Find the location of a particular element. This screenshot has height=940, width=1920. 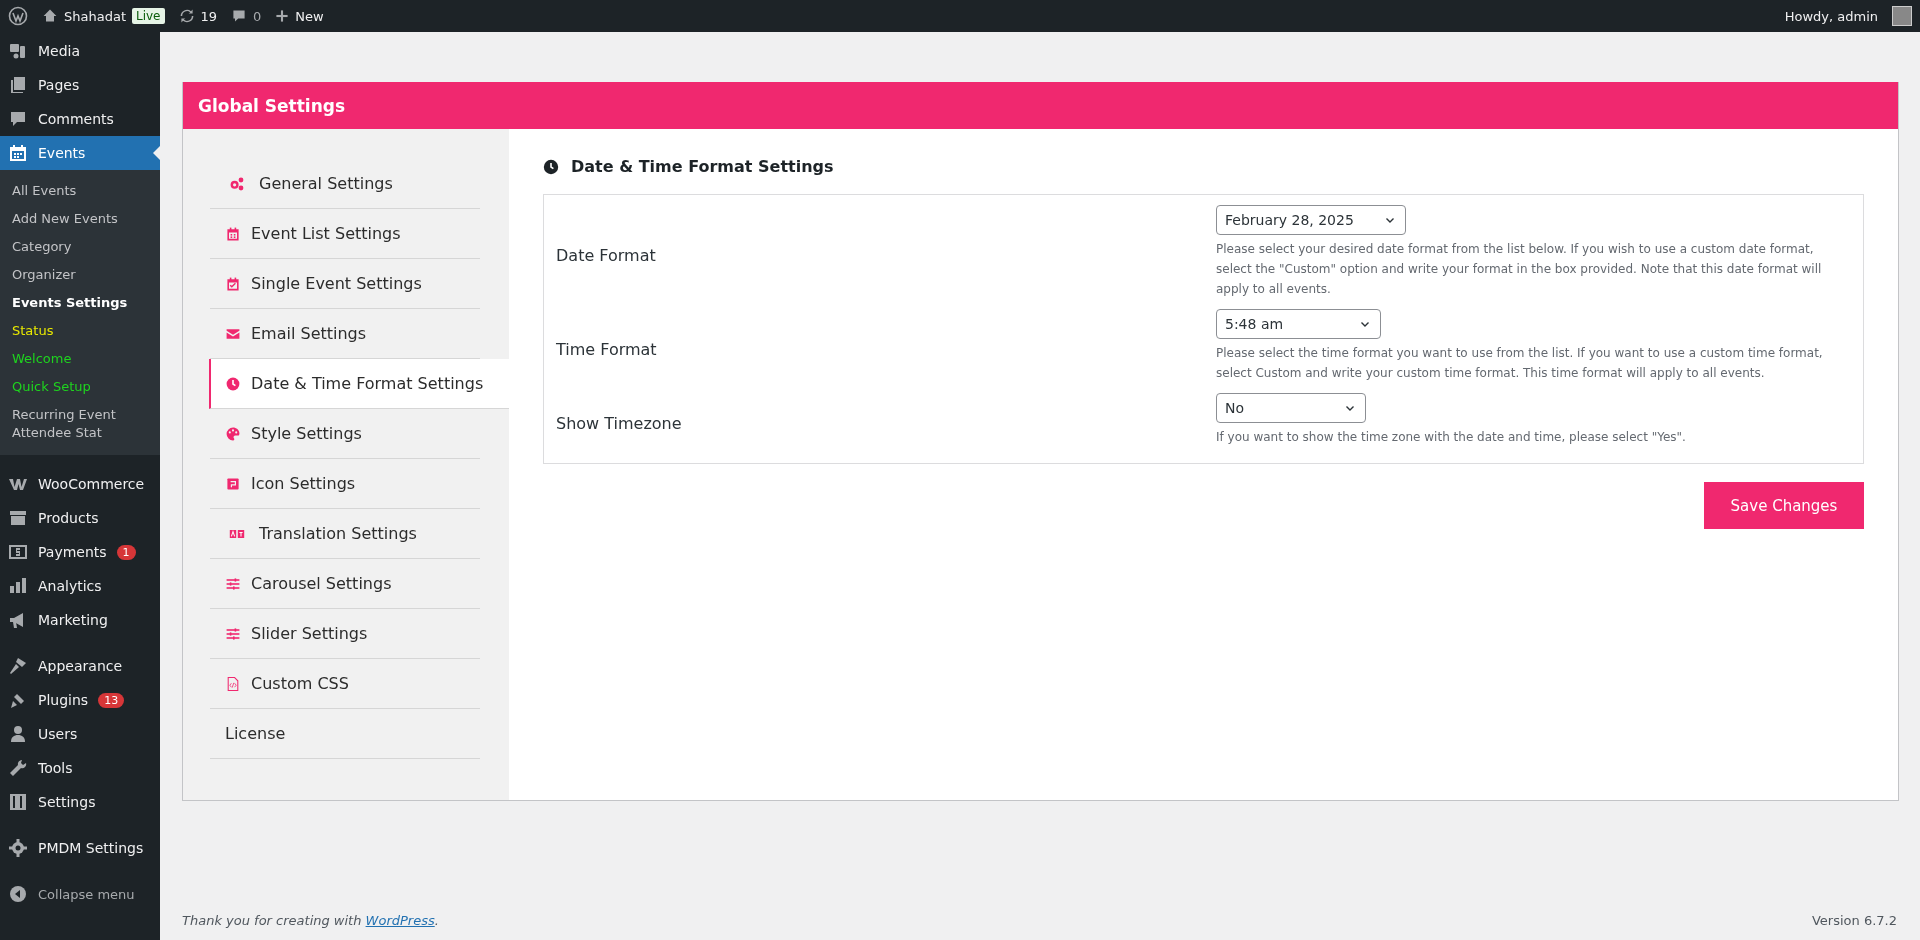

plus-icon is located at coordinates (282, 16).